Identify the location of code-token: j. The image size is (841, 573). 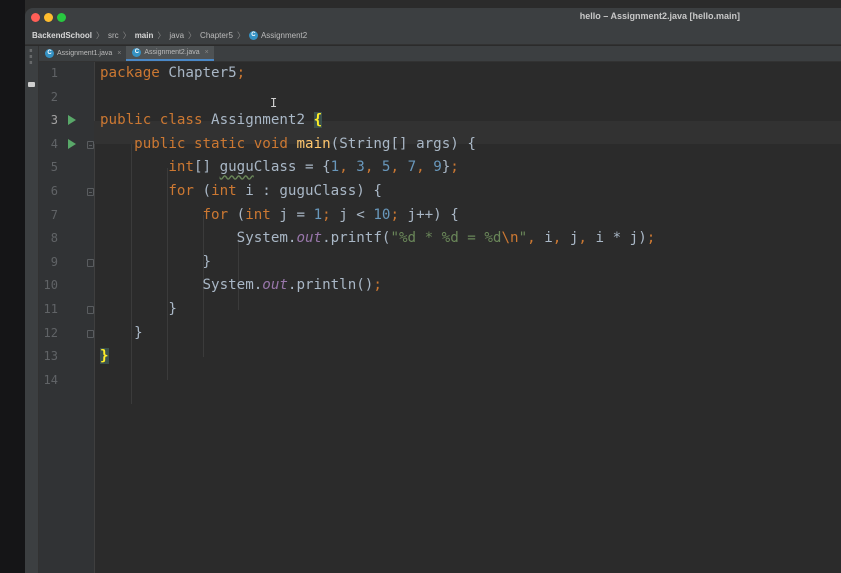
(570, 238).